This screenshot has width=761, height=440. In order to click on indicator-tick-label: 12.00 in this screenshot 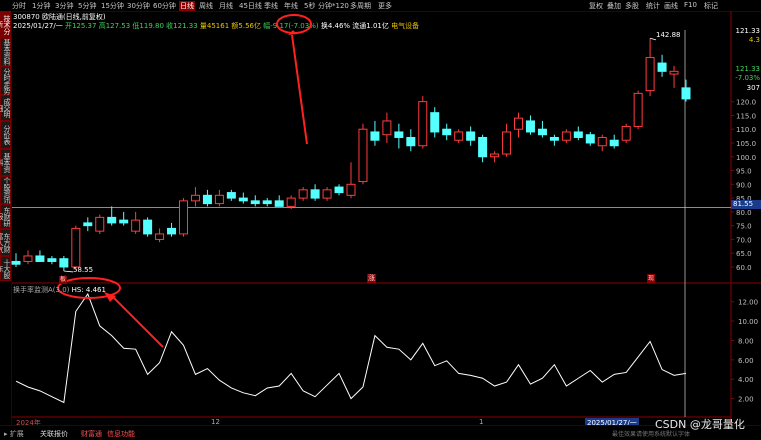, I will do `click(748, 303)`.